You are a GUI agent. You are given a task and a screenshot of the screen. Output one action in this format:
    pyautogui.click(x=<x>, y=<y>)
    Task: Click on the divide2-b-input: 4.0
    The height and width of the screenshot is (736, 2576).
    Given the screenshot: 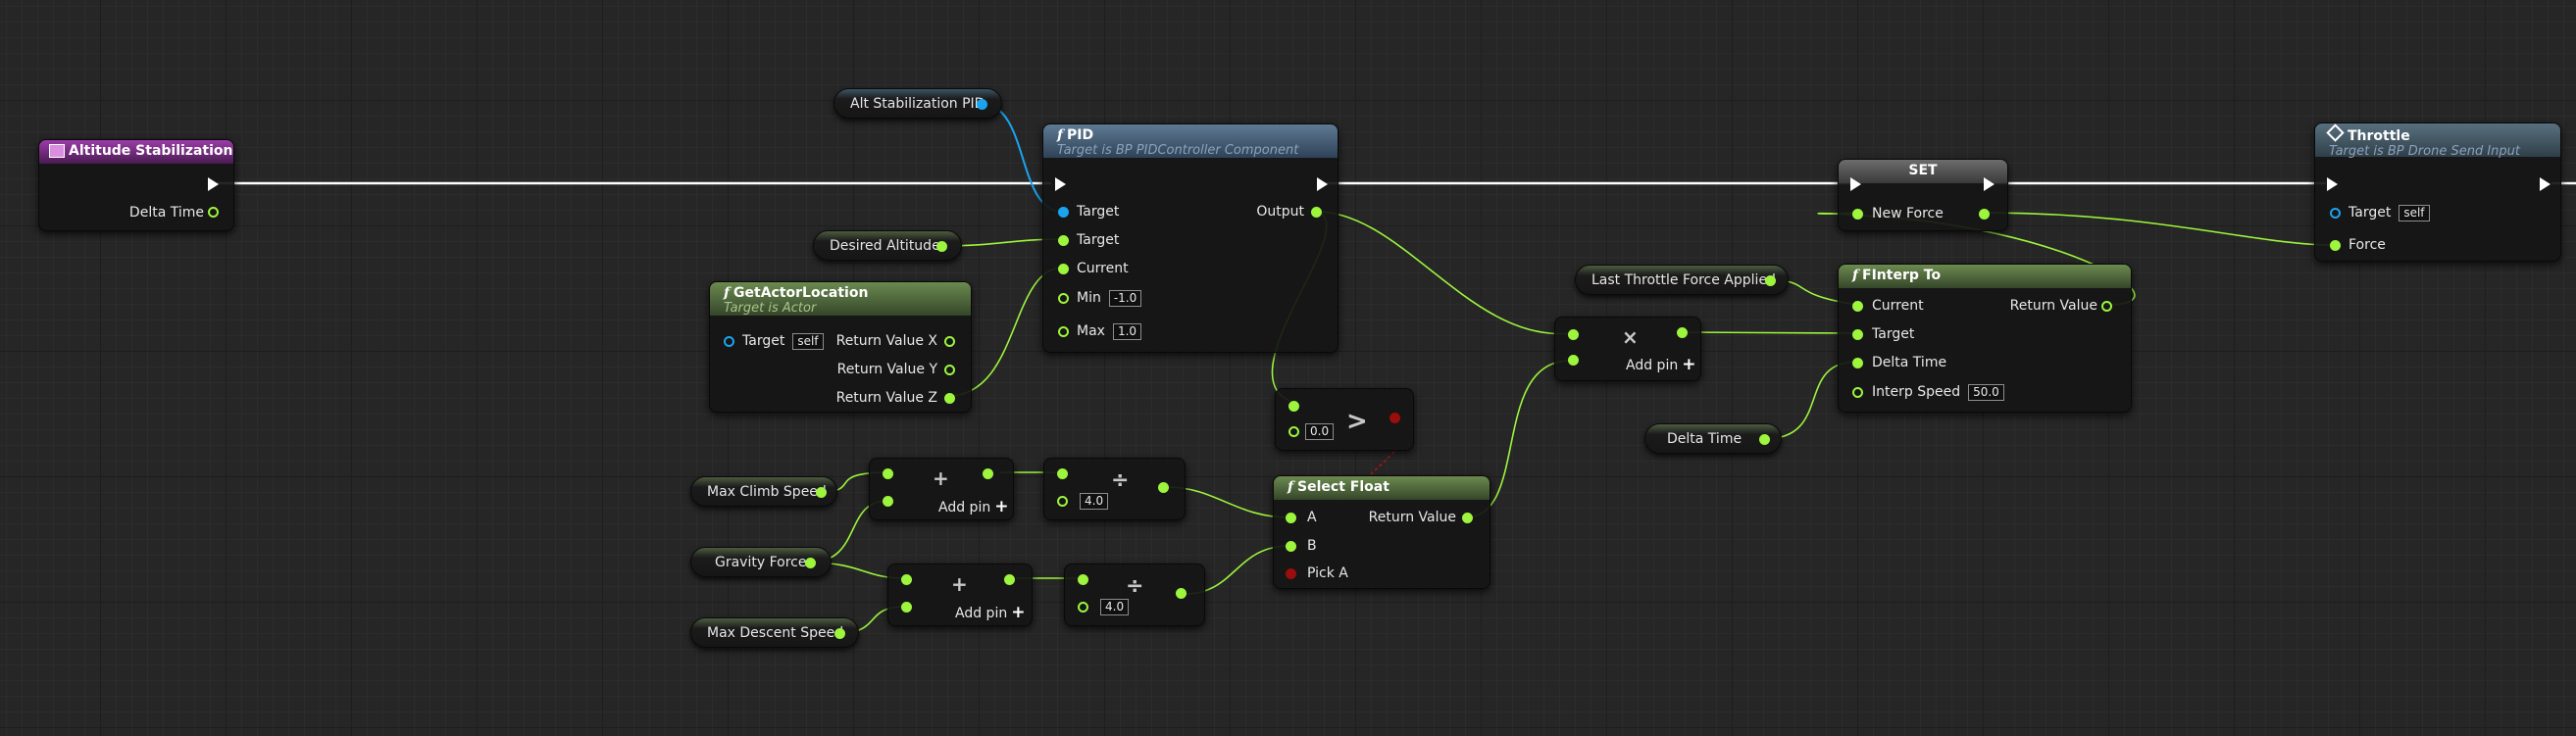 What is the action you would take?
    pyautogui.click(x=1115, y=606)
    